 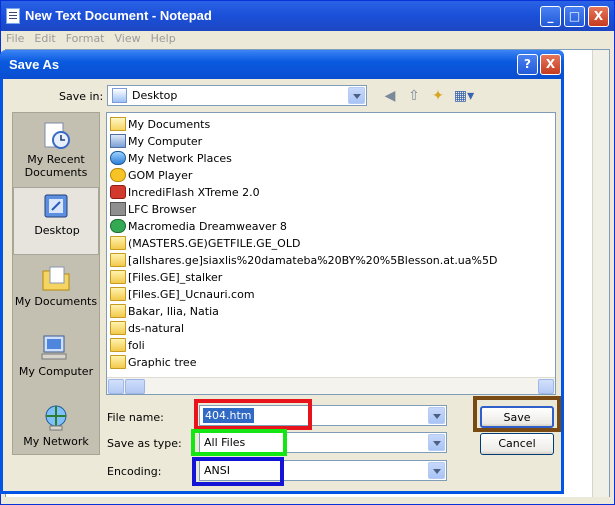 What do you see at coordinates (57, 230) in the screenshot?
I see `place-label: Desktop` at bounding box center [57, 230].